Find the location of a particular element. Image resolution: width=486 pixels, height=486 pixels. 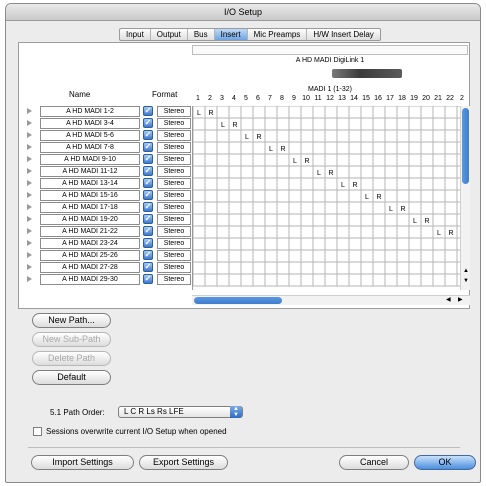

path-name-field: A HD MADI 1-2 is located at coordinates (90, 111).